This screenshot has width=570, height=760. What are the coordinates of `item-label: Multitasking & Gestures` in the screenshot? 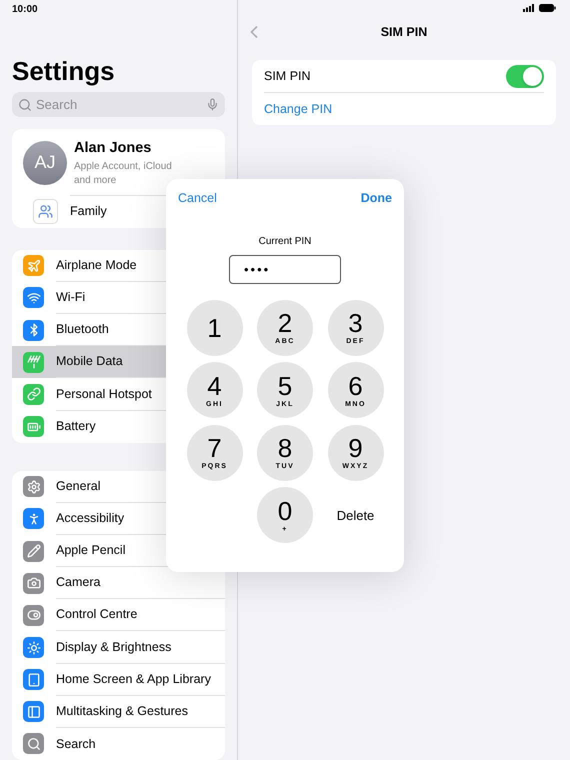 It's located at (122, 711).